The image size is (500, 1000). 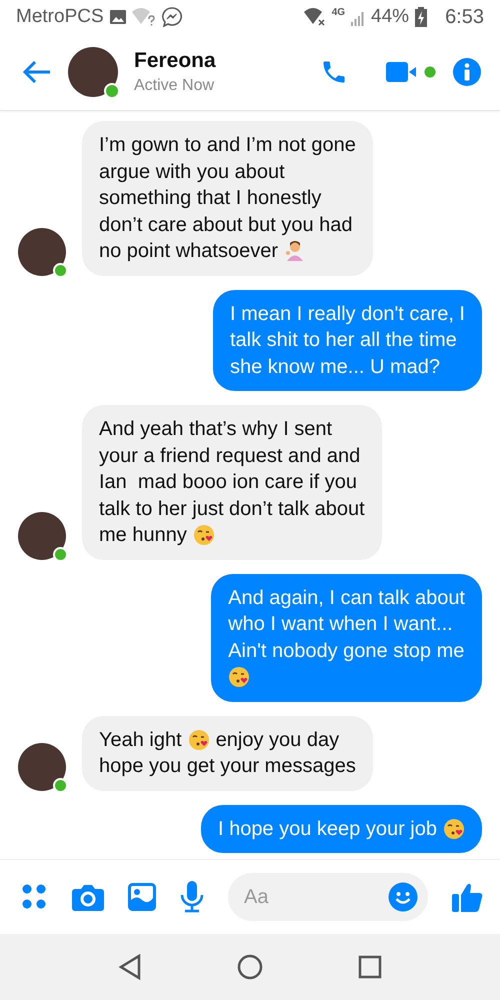 What do you see at coordinates (35, 897) in the screenshot?
I see `apps-grid-icon` at bounding box center [35, 897].